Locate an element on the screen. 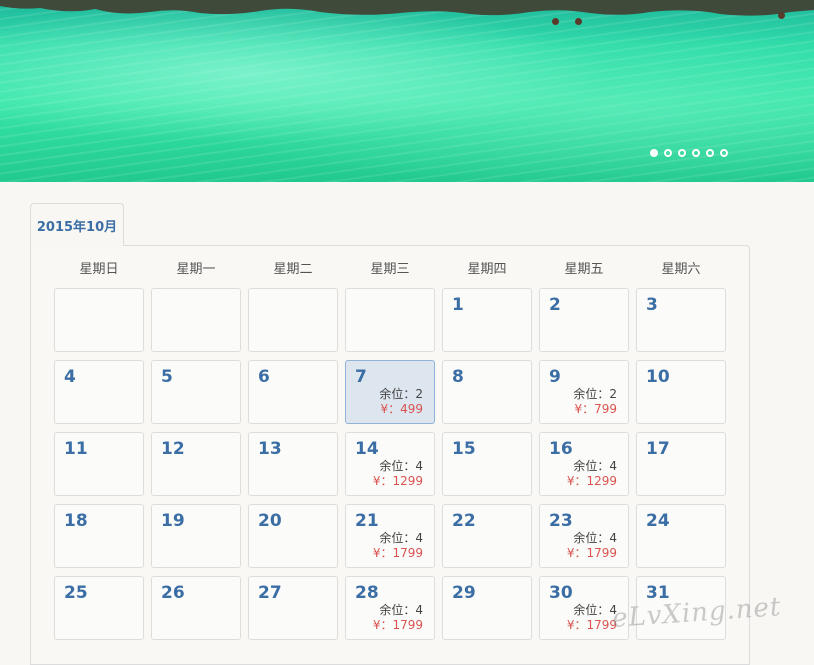 This screenshot has height=665, width=814. calendar-day-cell: 25 is located at coordinates (99, 608).